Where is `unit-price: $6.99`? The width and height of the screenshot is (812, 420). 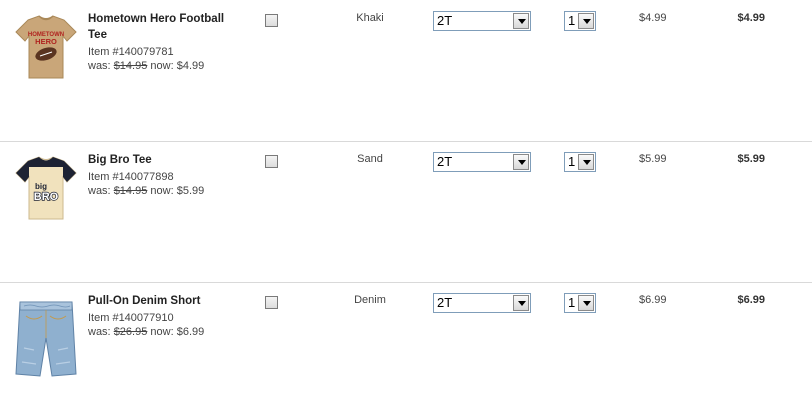 unit-price: $6.99 is located at coordinates (653, 300).